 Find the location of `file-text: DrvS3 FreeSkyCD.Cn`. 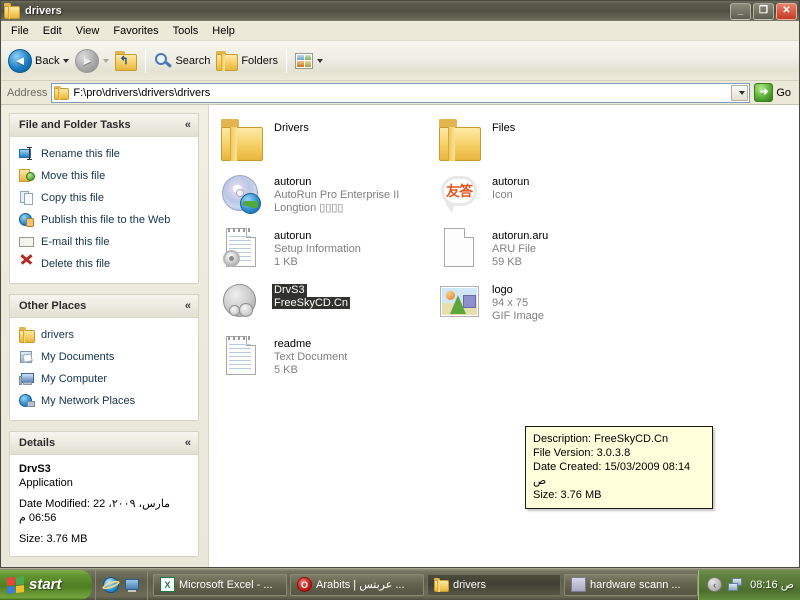

file-text: DrvS3 FreeSkyCD.Cn is located at coordinates (311, 295).